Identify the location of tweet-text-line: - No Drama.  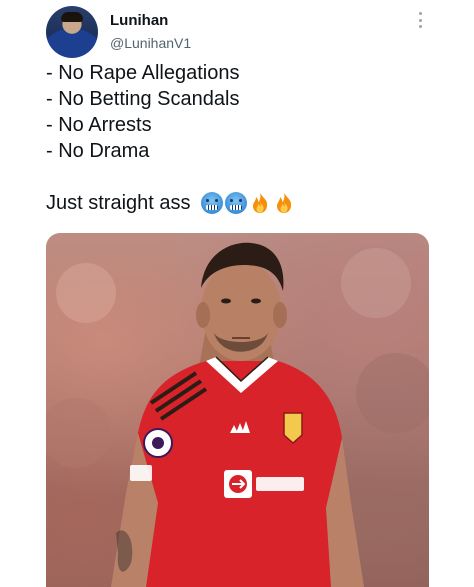
(98, 151).